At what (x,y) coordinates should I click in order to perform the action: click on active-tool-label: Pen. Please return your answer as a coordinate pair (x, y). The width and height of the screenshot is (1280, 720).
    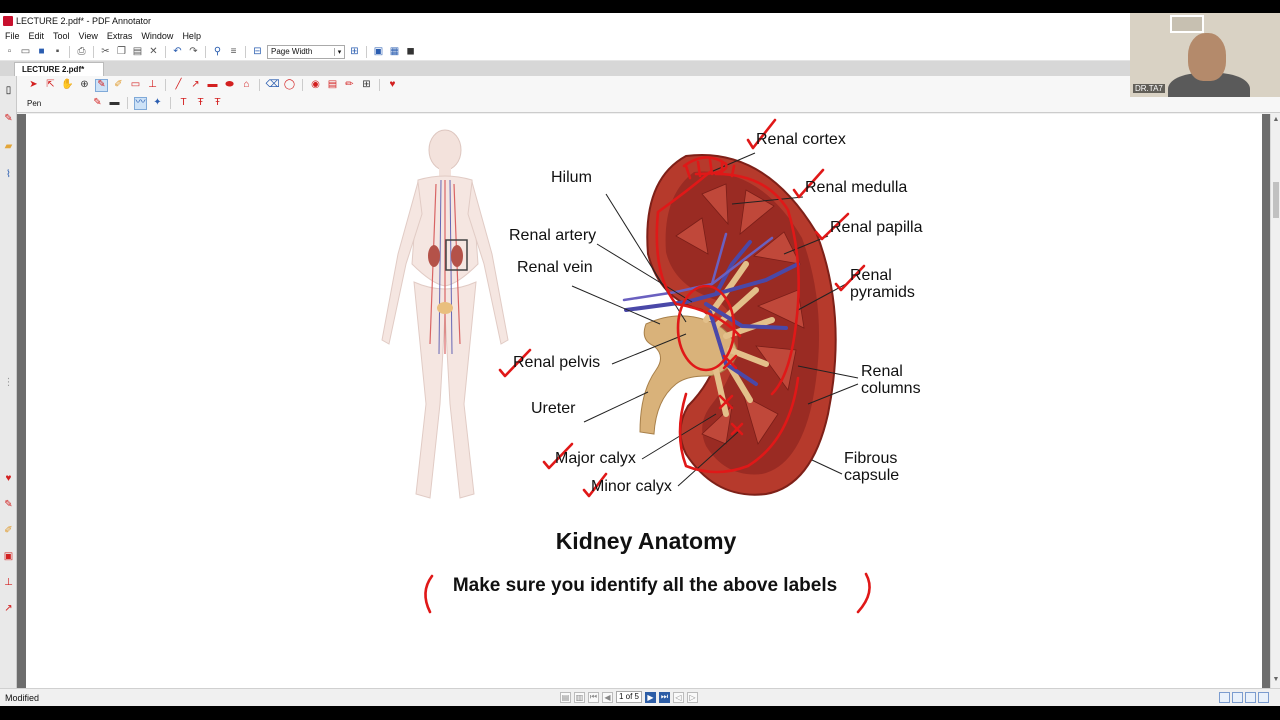
    Looking at the image, I should click on (34, 103).